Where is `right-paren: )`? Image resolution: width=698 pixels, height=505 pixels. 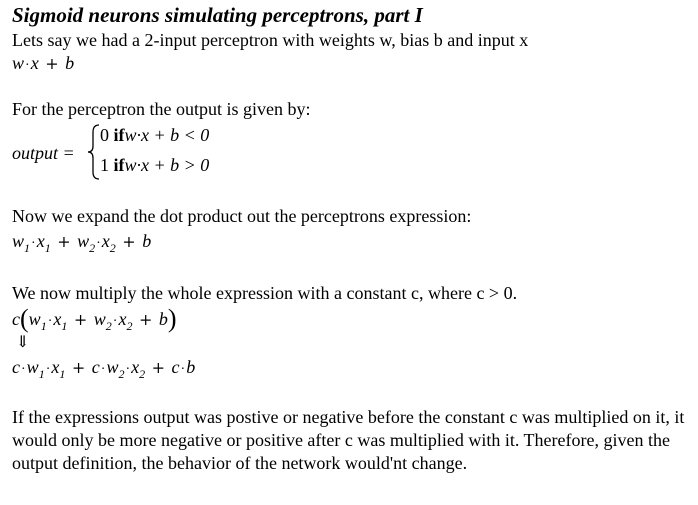 right-paren: ) is located at coordinates (172, 318).